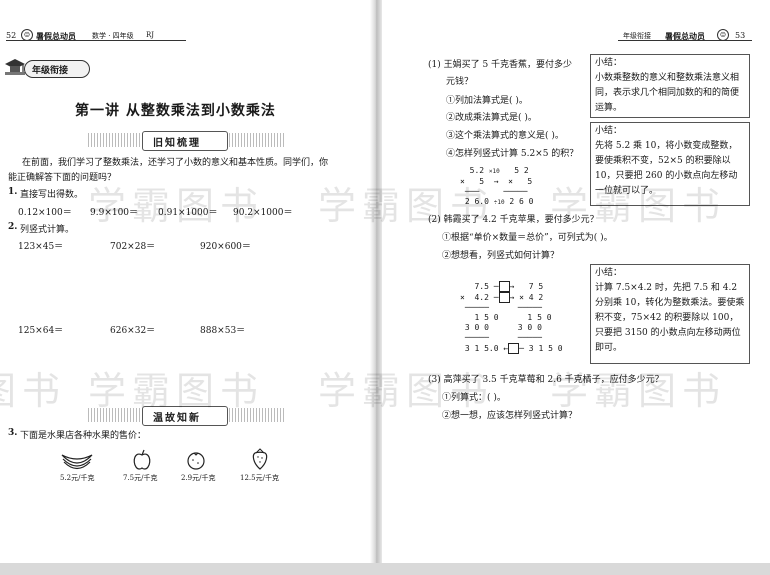 This screenshot has width=770, height=575. Describe the element at coordinates (460, 82) in the screenshot. I see `problem-1-cont: 元钱？` at that location.